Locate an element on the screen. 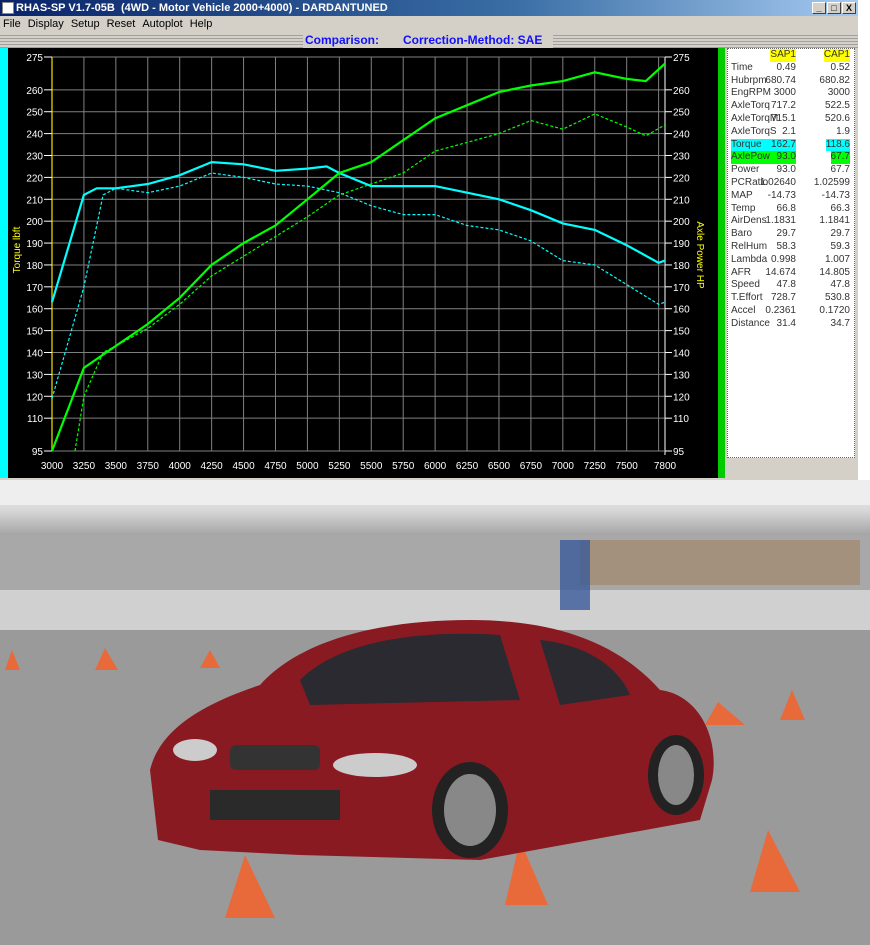 This screenshot has width=870, height=945. row-label: AxleTorq is located at coordinates (750, 106).